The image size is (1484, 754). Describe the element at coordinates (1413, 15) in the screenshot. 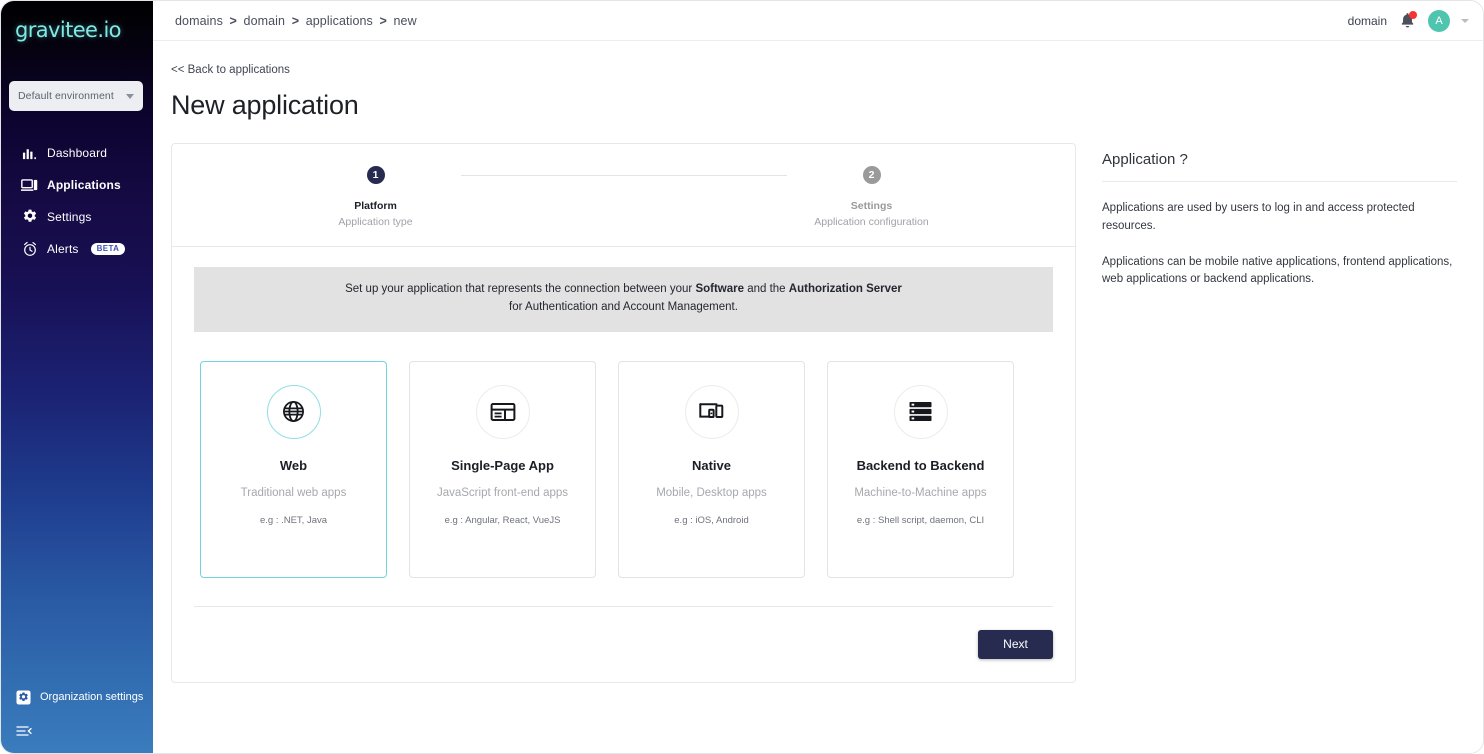

I see `notification-dot` at that location.